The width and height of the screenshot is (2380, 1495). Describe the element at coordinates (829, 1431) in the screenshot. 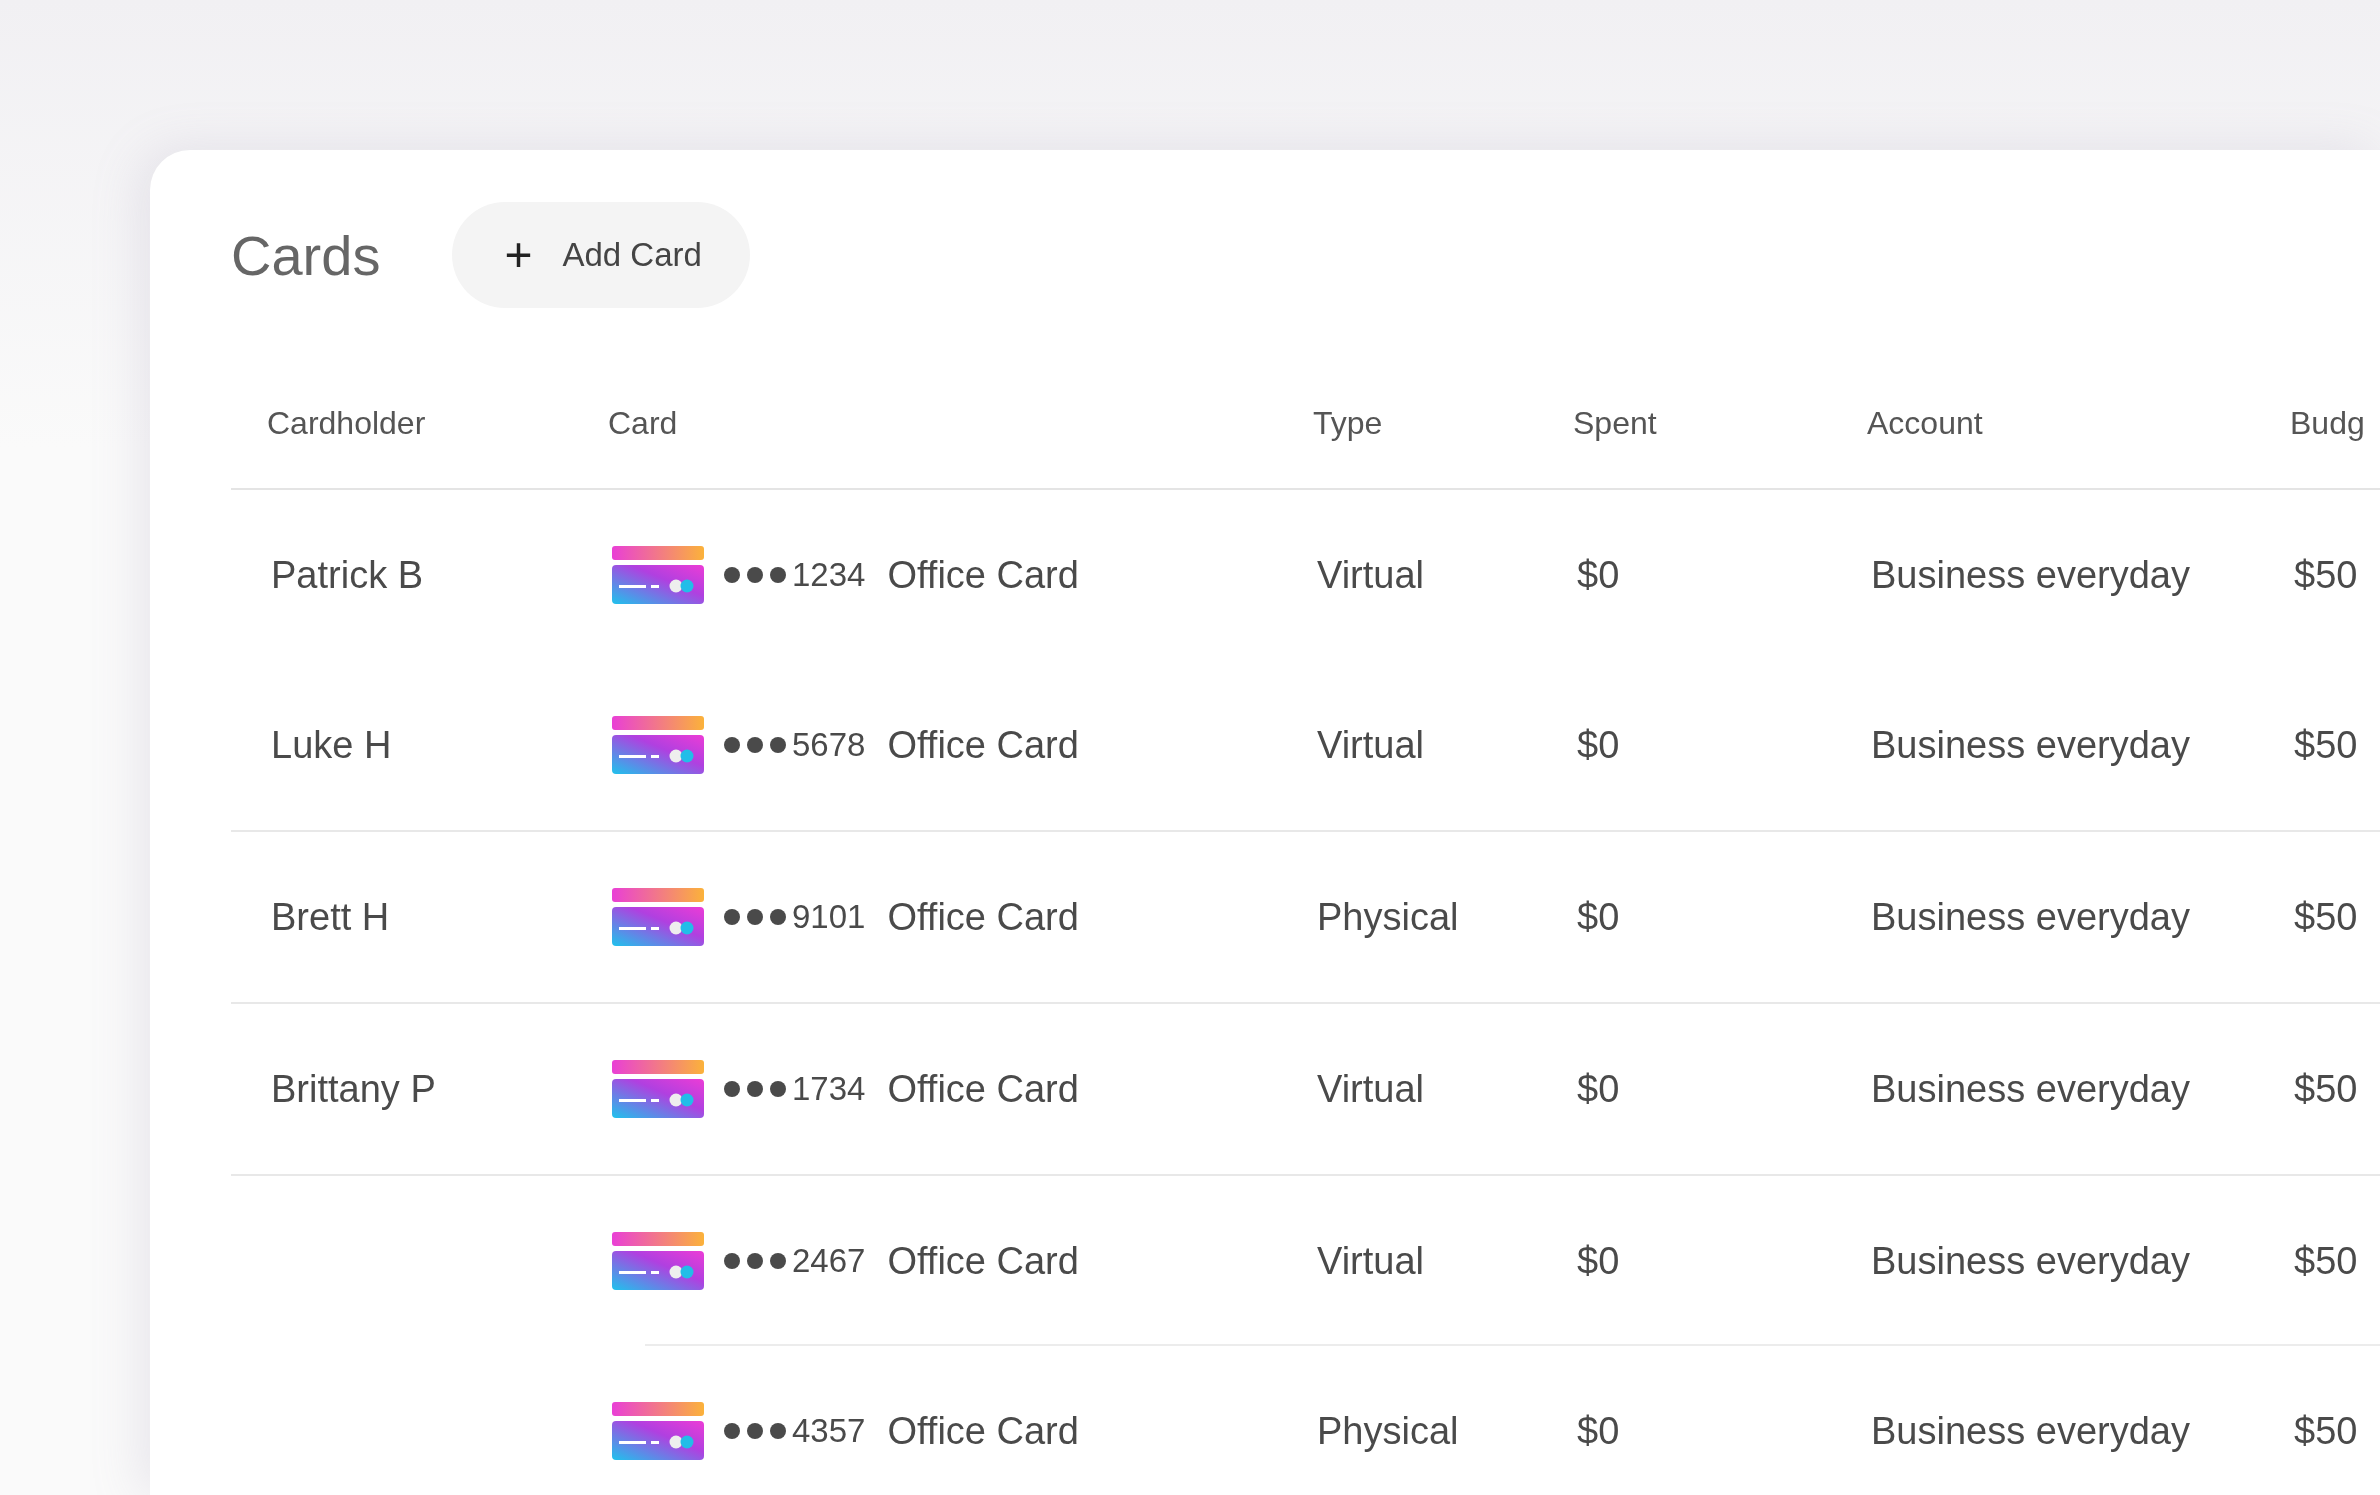

I see `card-last-digits: 4357` at that location.